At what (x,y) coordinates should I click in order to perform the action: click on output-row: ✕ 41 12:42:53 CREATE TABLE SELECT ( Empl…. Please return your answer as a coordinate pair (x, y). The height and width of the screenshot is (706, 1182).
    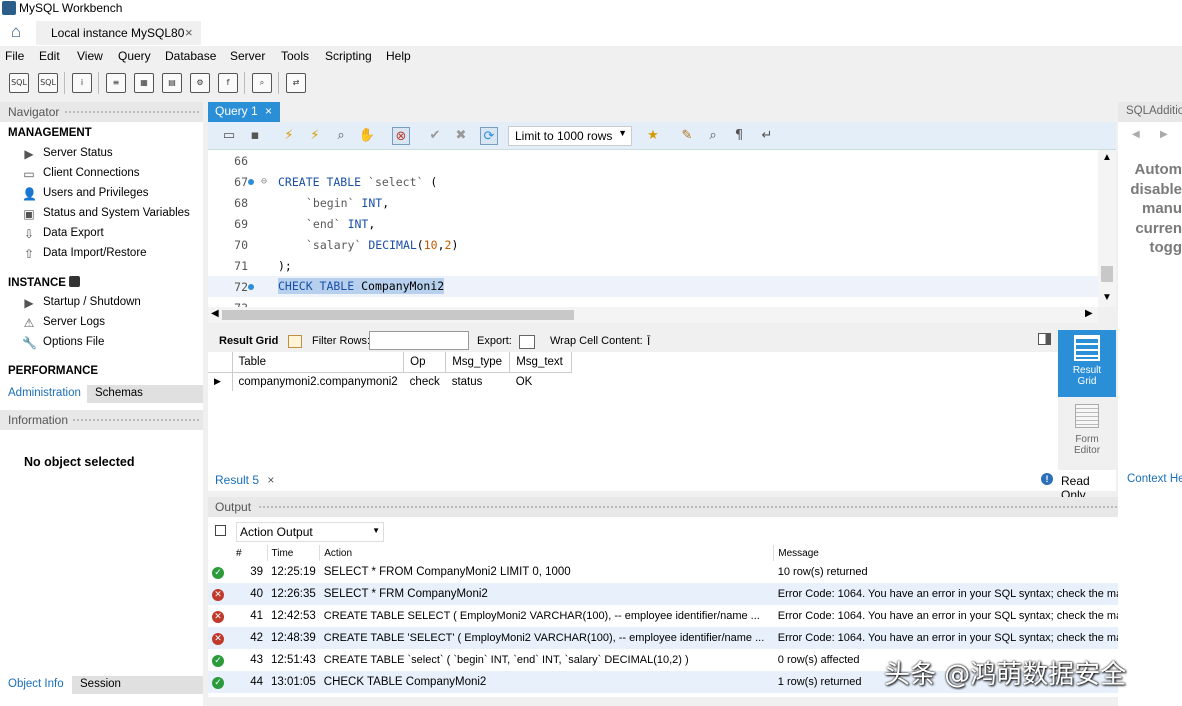
    Looking at the image, I should click on (695, 616).